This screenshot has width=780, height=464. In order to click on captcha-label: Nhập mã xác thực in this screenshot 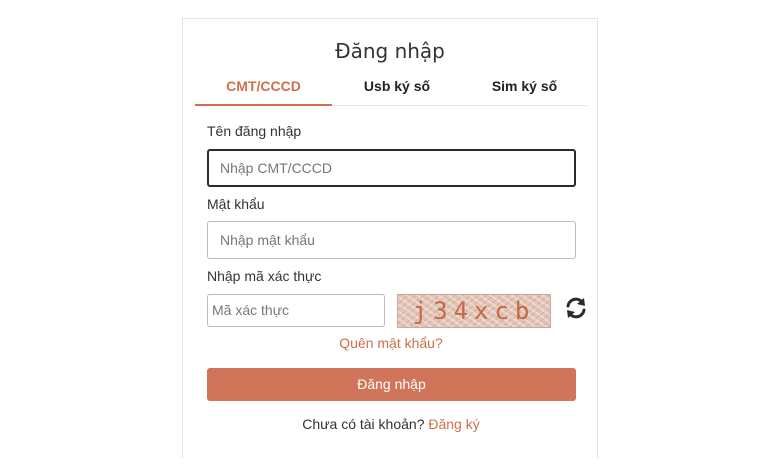, I will do `click(264, 276)`.